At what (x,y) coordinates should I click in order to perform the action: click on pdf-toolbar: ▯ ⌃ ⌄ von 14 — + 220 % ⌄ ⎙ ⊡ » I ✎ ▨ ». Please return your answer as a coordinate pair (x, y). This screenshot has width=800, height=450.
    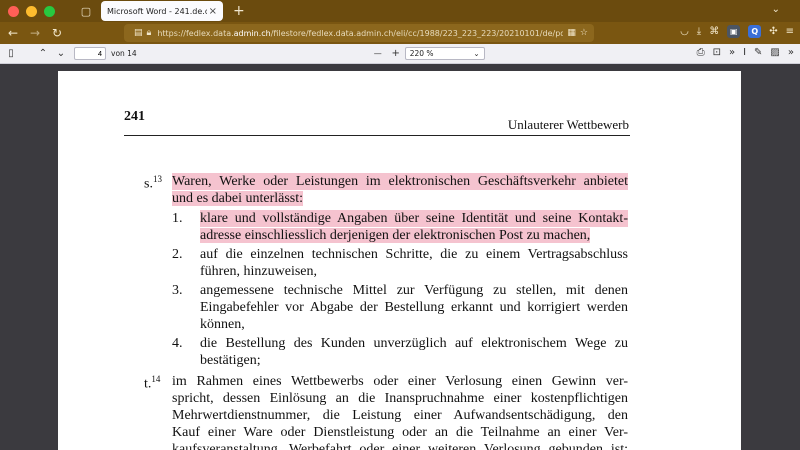
    Looking at the image, I should click on (400, 54).